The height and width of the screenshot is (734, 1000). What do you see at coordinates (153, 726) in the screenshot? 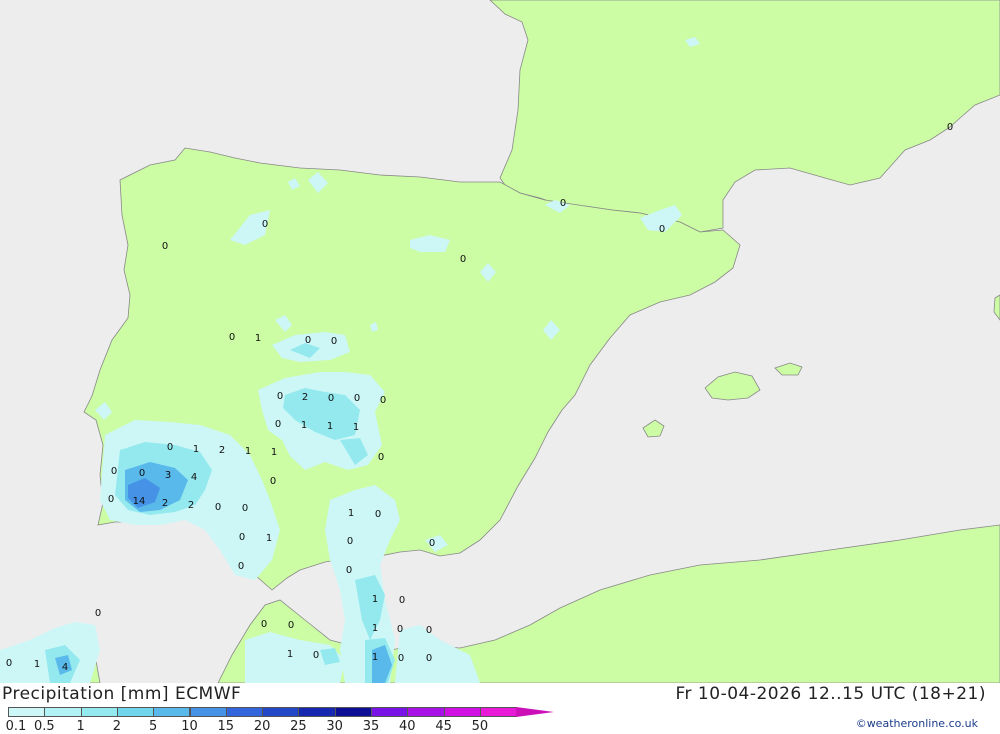
I see `legend-tick-label: 5` at bounding box center [153, 726].